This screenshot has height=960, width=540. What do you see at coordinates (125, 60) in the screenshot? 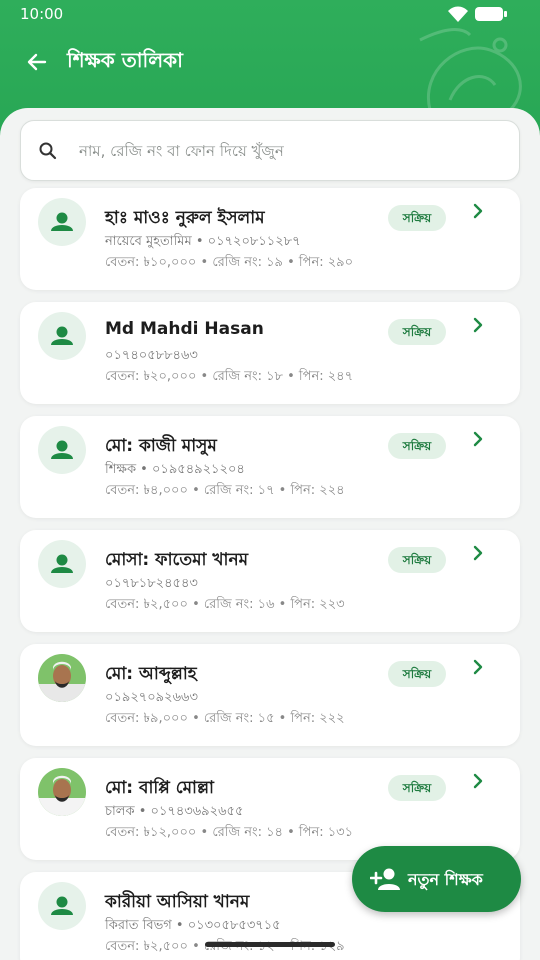
I see `page-title: শিক্ষক তালিকা` at bounding box center [125, 60].